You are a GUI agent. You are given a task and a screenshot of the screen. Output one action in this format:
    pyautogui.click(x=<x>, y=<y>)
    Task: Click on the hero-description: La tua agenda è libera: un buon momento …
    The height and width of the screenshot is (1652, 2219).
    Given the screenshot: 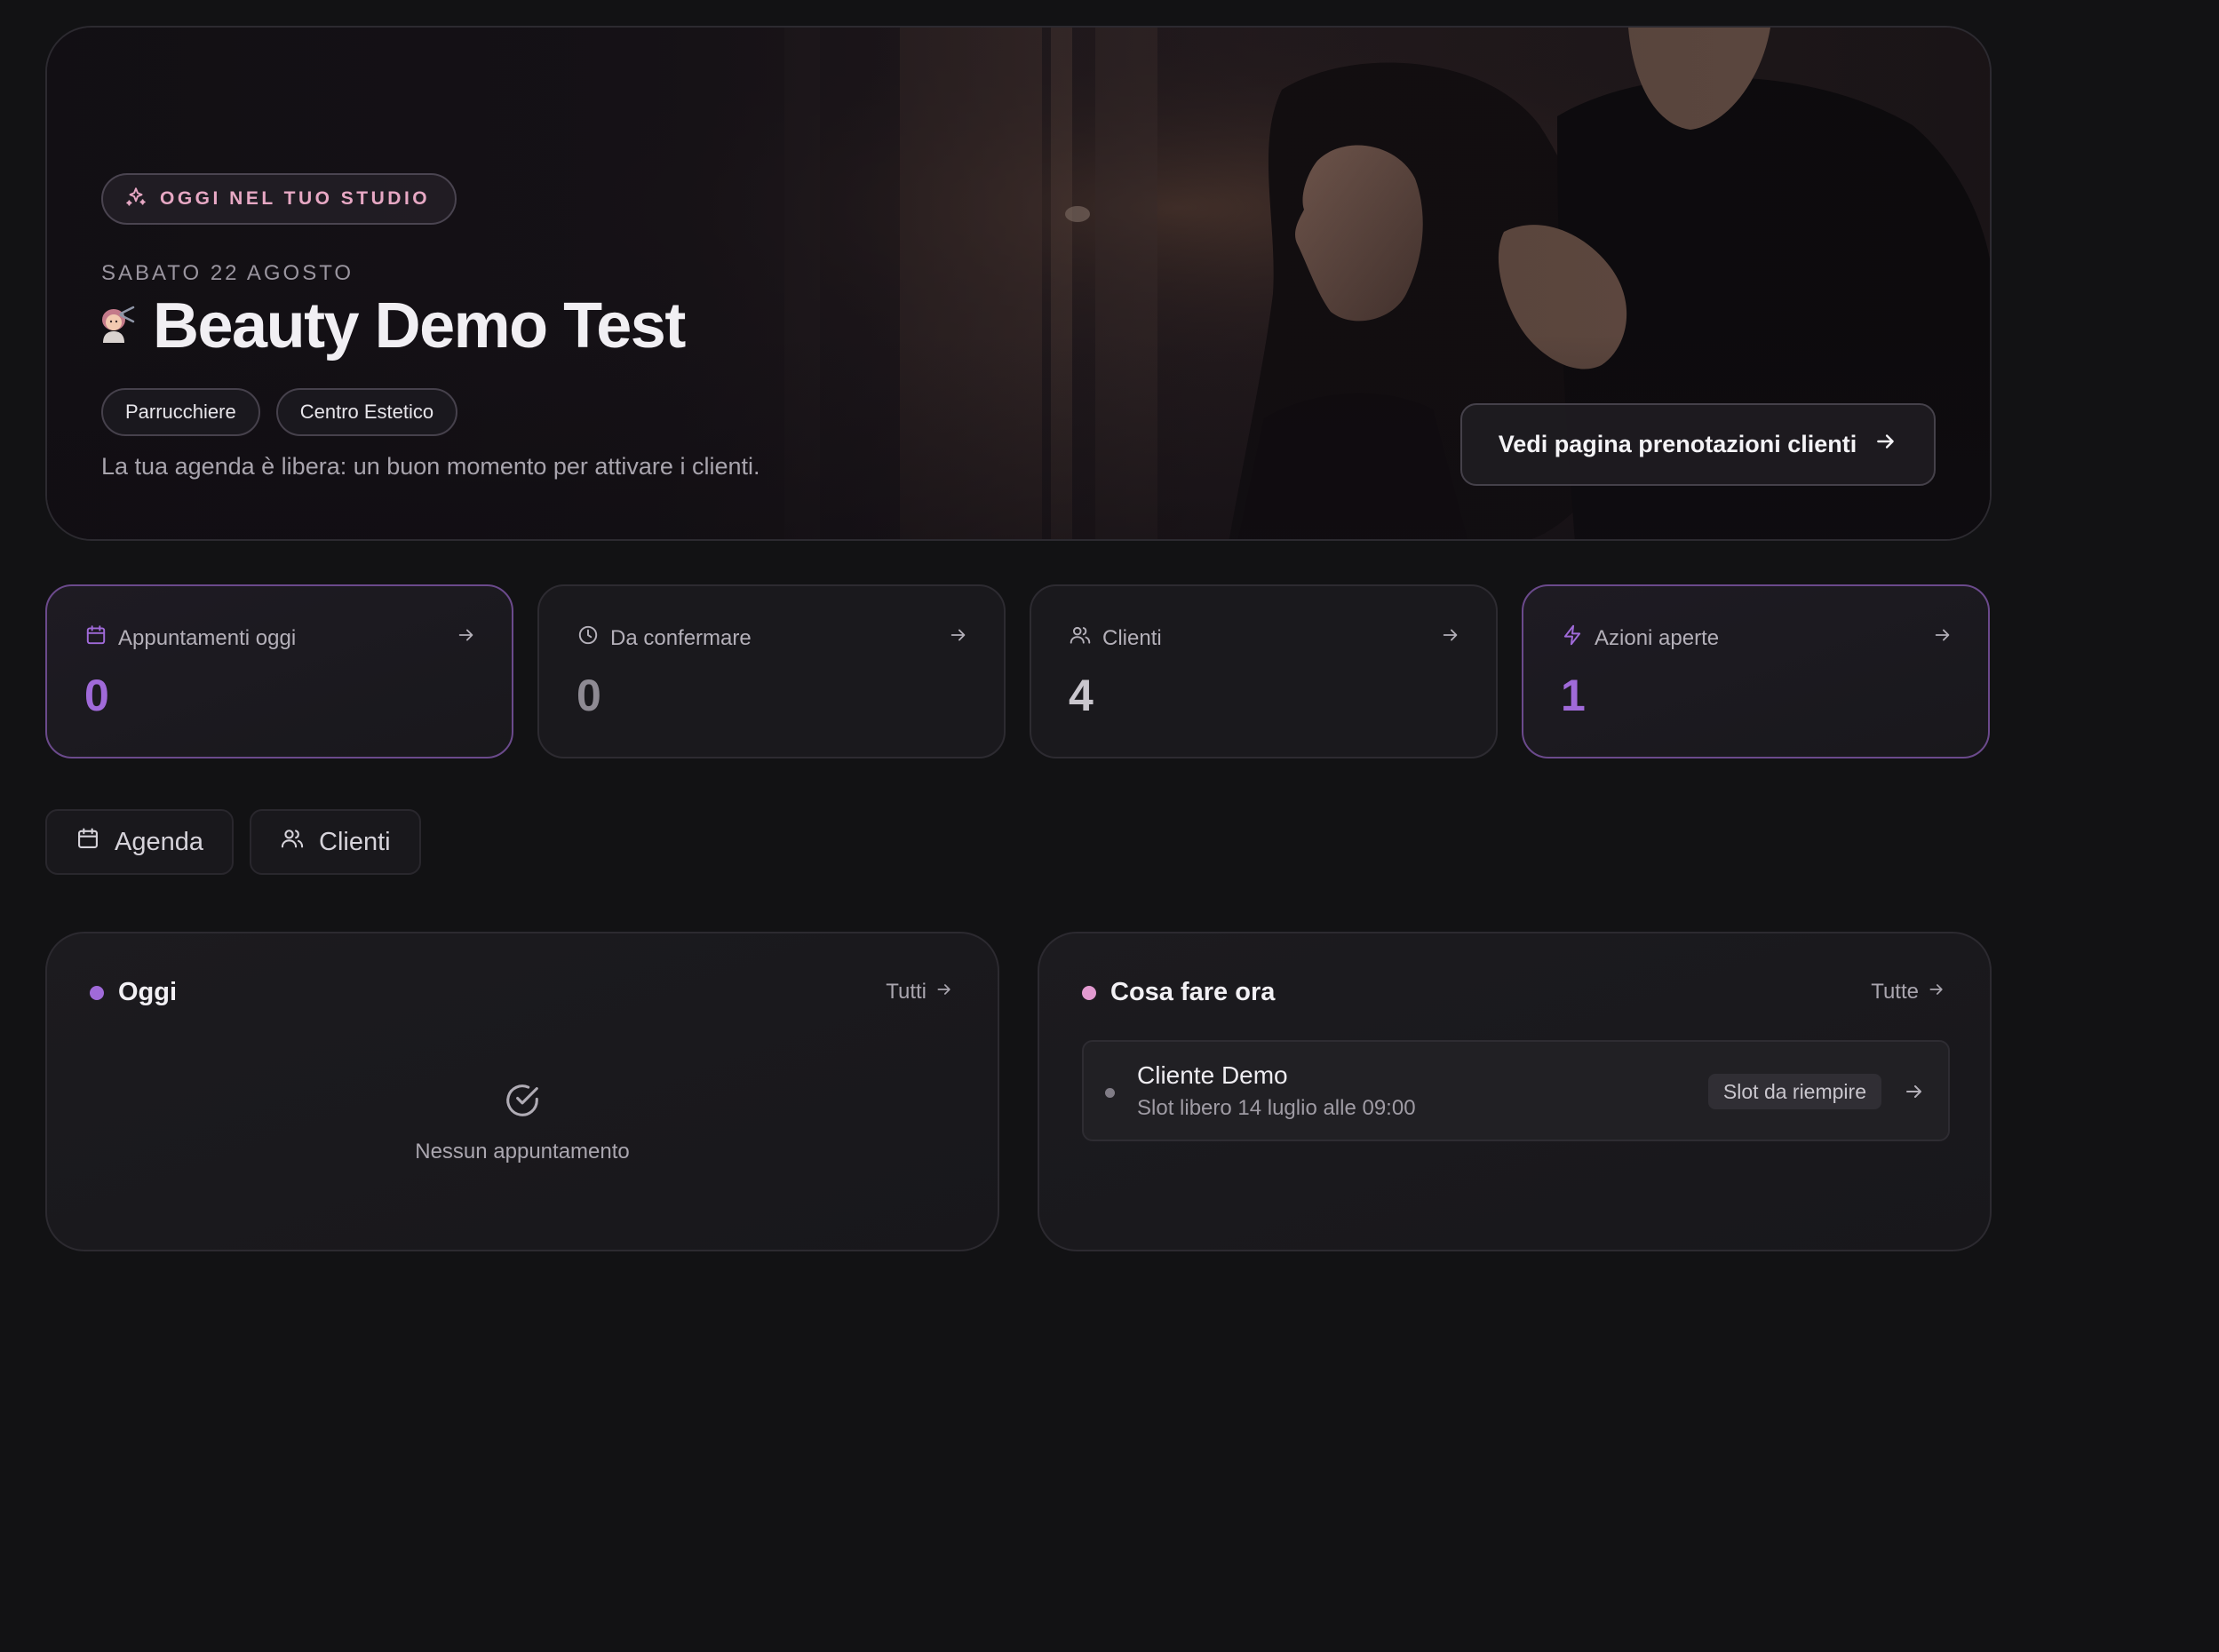 What is the action you would take?
    pyautogui.click(x=430, y=466)
    